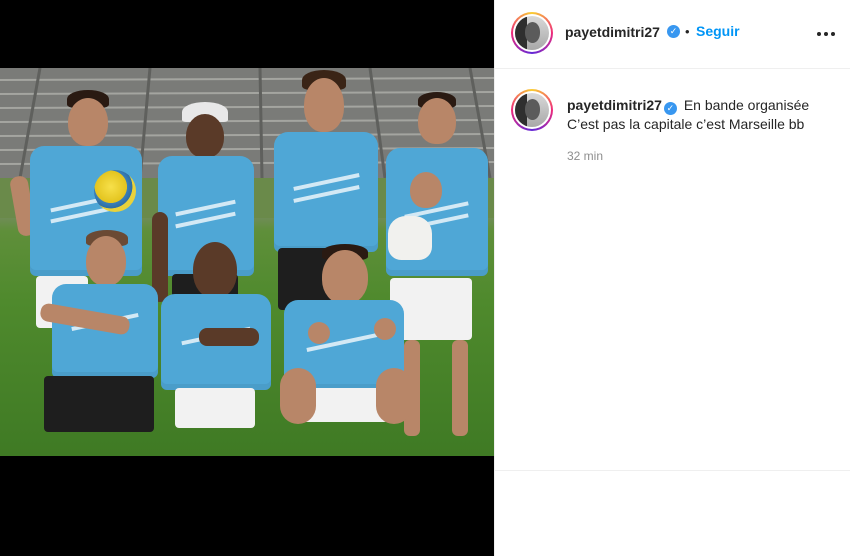 The height and width of the screenshot is (556, 850). I want to click on author-username: payetdimitri27, so click(612, 32).